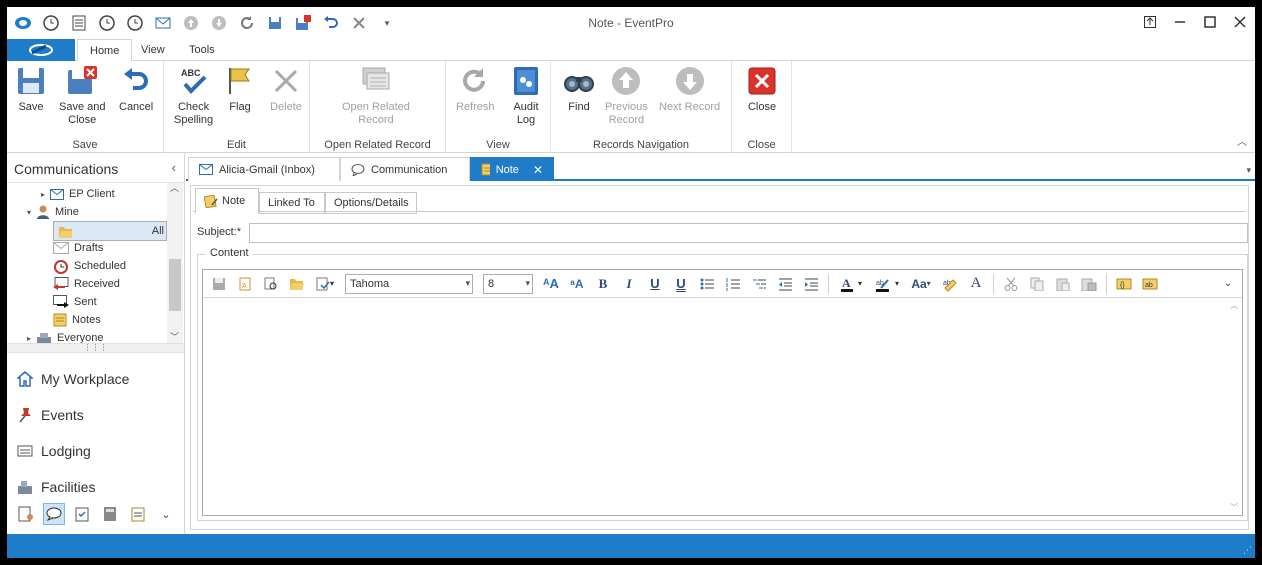 The height and width of the screenshot is (565, 1262). I want to click on check-spelling-button: ABC Check Spelling, so click(193, 96).